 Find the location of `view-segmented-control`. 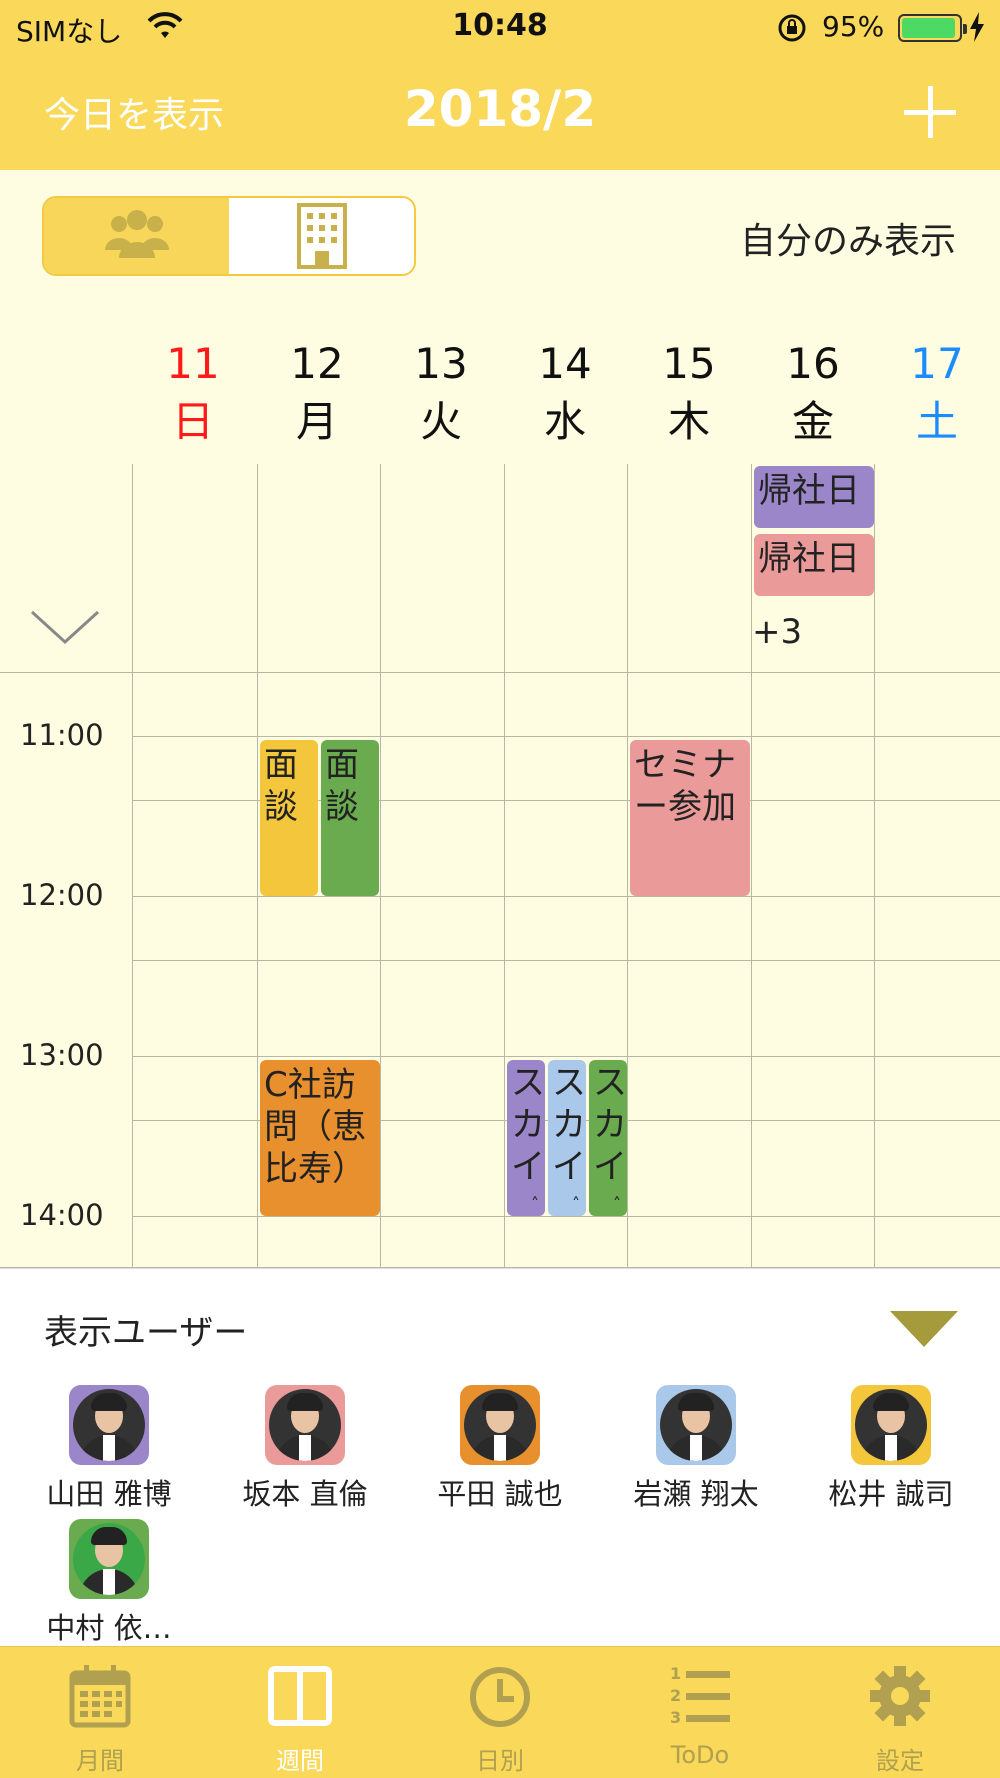

view-segmented-control is located at coordinates (229, 236).